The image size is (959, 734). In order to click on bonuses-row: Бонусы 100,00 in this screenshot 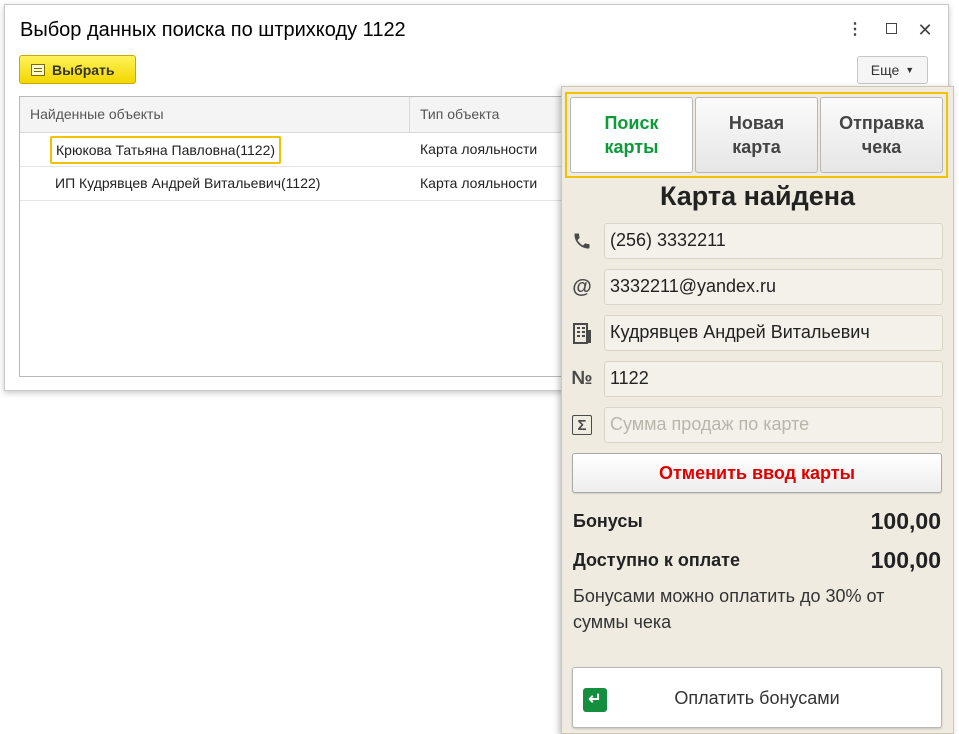, I will do `click(757, 521)`.